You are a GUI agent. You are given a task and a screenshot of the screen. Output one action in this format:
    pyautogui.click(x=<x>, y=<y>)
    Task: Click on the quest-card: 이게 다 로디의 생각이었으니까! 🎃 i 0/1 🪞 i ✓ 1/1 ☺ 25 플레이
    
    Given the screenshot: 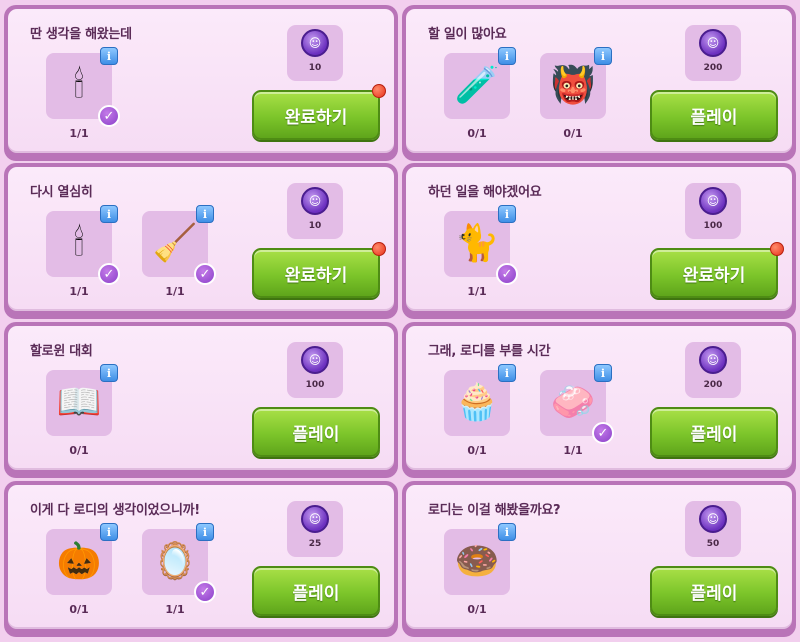 What is the action you would take?
    pyautogui.click(x=201, y=559)
    